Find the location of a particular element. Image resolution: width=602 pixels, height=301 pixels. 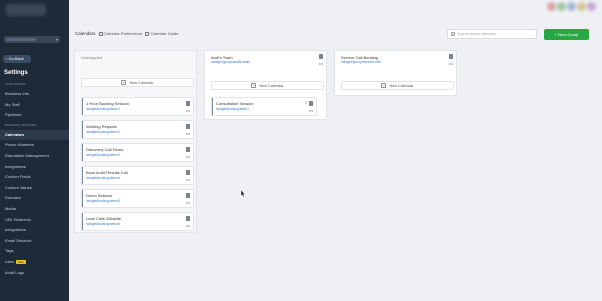

sidebar-item-custom-values: Custom Values is located at coordinates (34, 188).